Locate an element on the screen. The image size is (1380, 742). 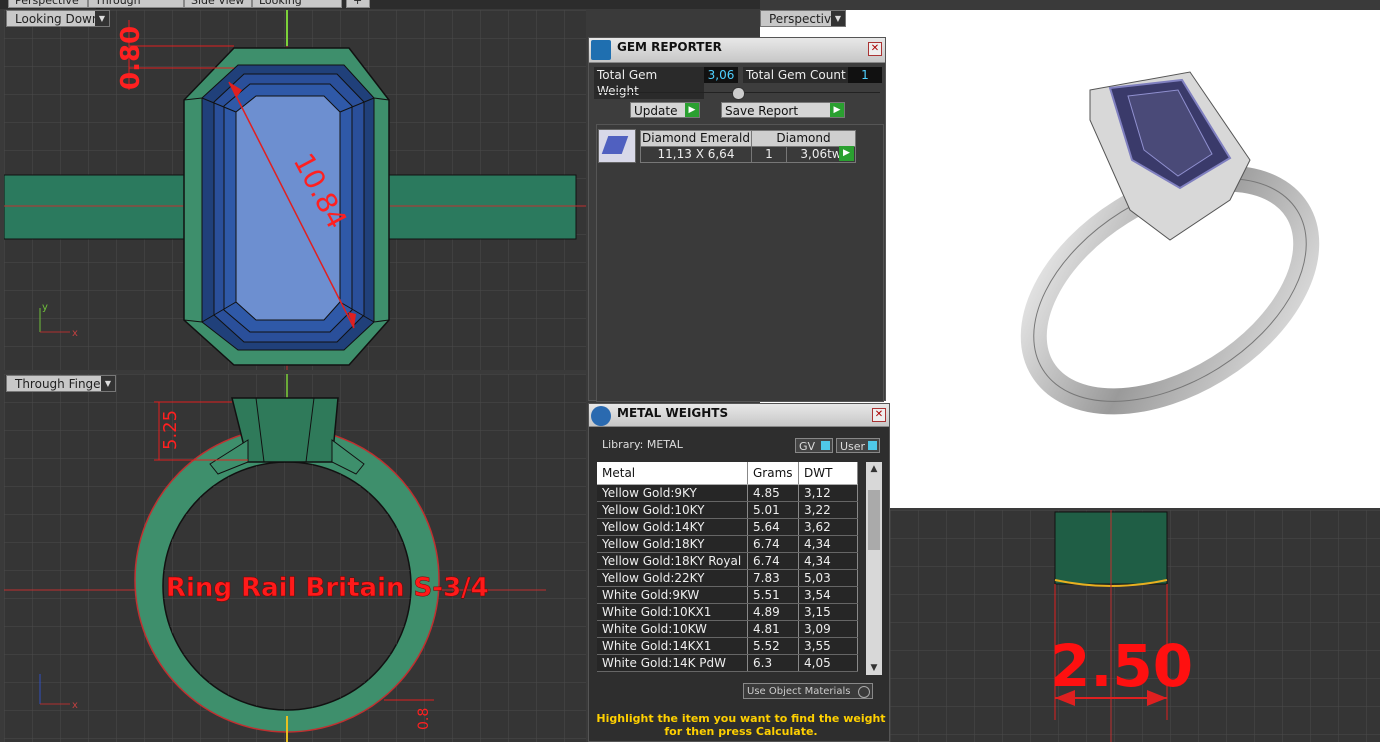
column-header-grams: Grams is located at coordinates (773, 473).